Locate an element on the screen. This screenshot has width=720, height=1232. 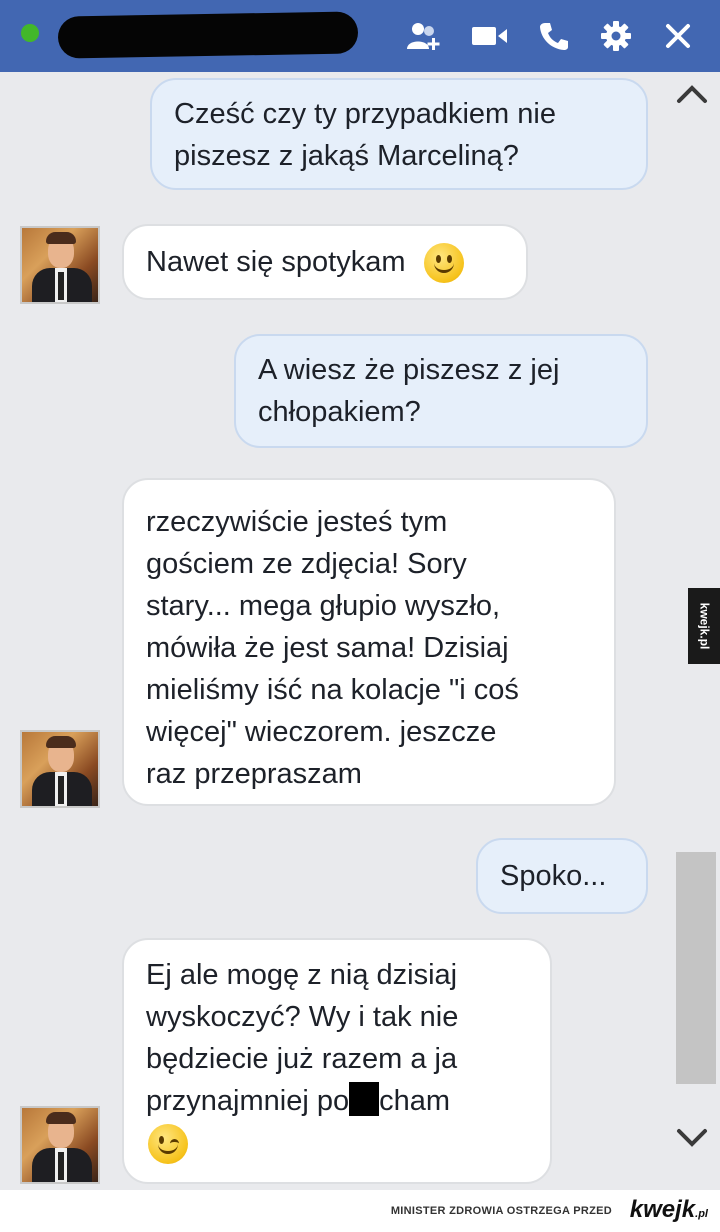
kwejk-logo: kwejk.pl is located at coordinates (669, 1210).